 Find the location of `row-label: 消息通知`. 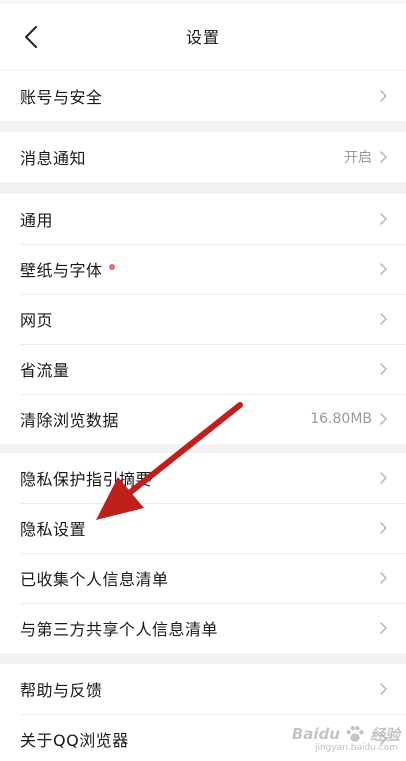

row-label: 消息通知 is located at coordinates (53, 158).